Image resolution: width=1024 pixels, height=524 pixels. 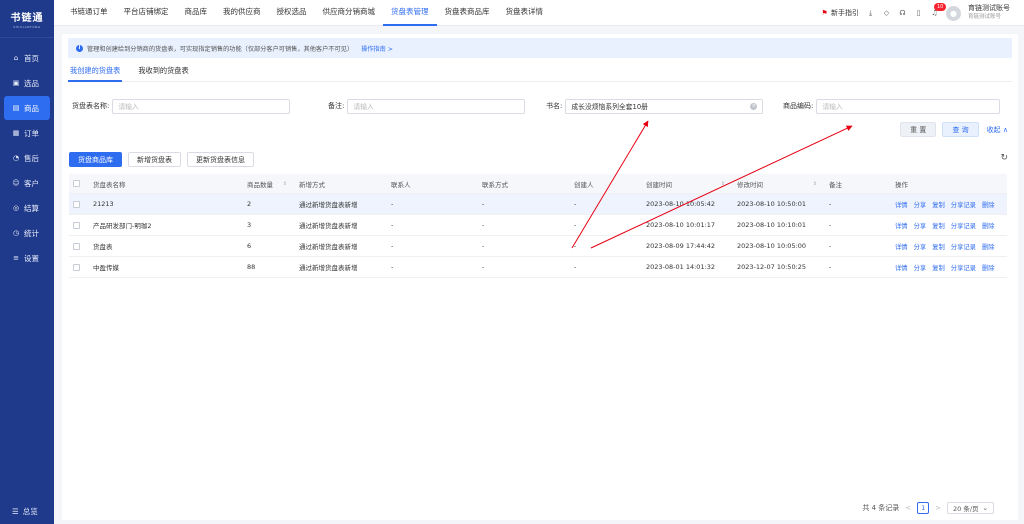 What do you see at coordinates (908, 508) in the screenshot?
I see `prev-page-button: <` at bounding box center [908, 508].